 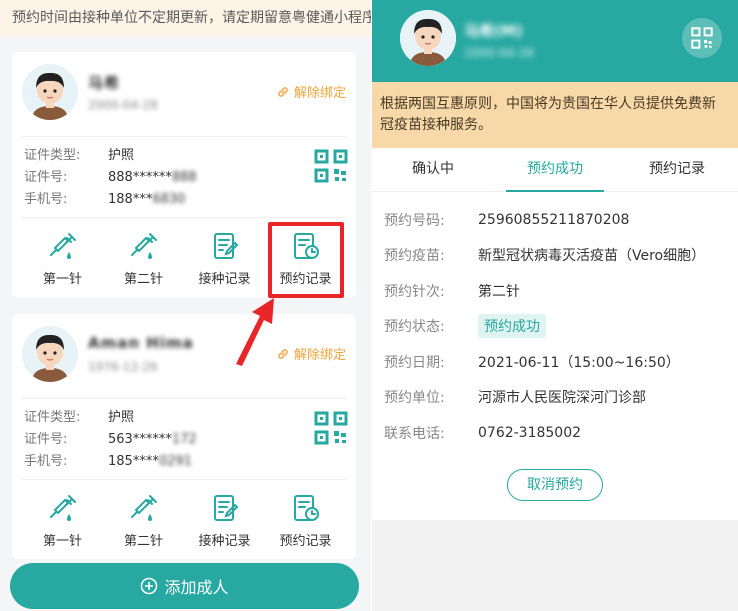 I want to click on detail-row-site: 预约单位: 河源市人民医院深河门诊部, so click(x=555, y=398).